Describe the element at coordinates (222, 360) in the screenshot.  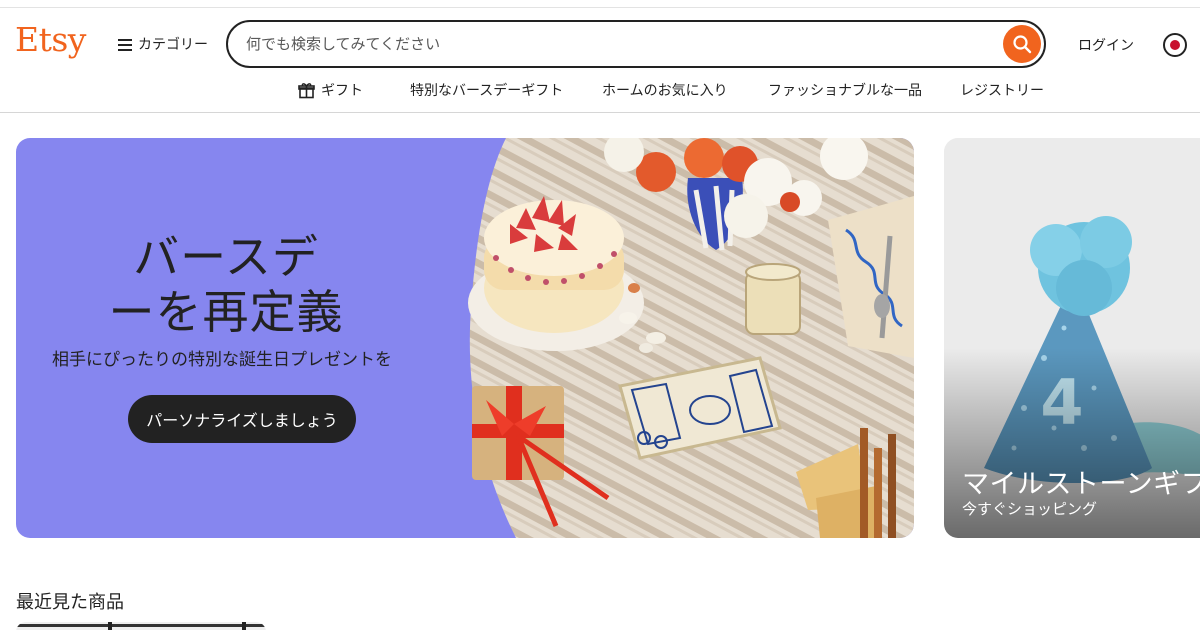
I see `hero-subtitle: 相手にぴったりの特別な誕生日プレゼントを` at that location.